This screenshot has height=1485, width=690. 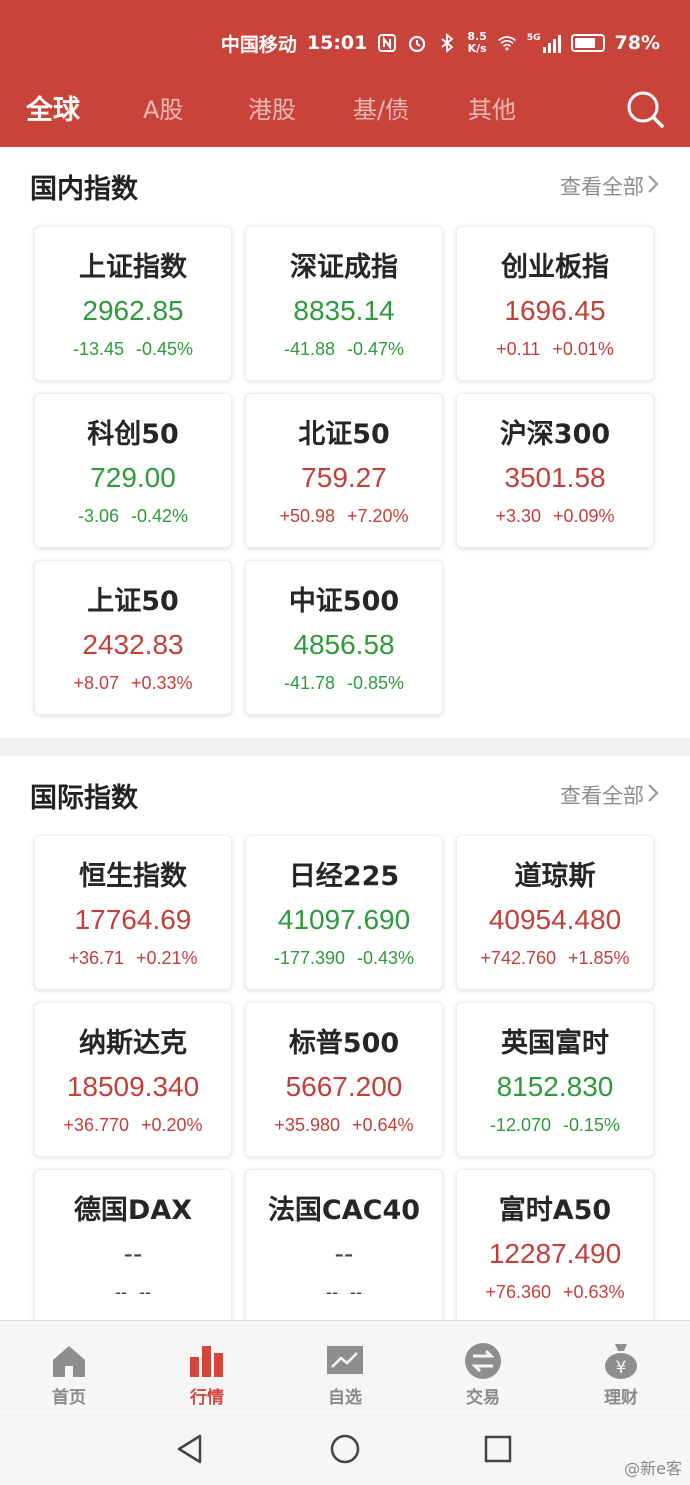 I want to click on nav-trade: 交易, so click(x=483, y=1367).